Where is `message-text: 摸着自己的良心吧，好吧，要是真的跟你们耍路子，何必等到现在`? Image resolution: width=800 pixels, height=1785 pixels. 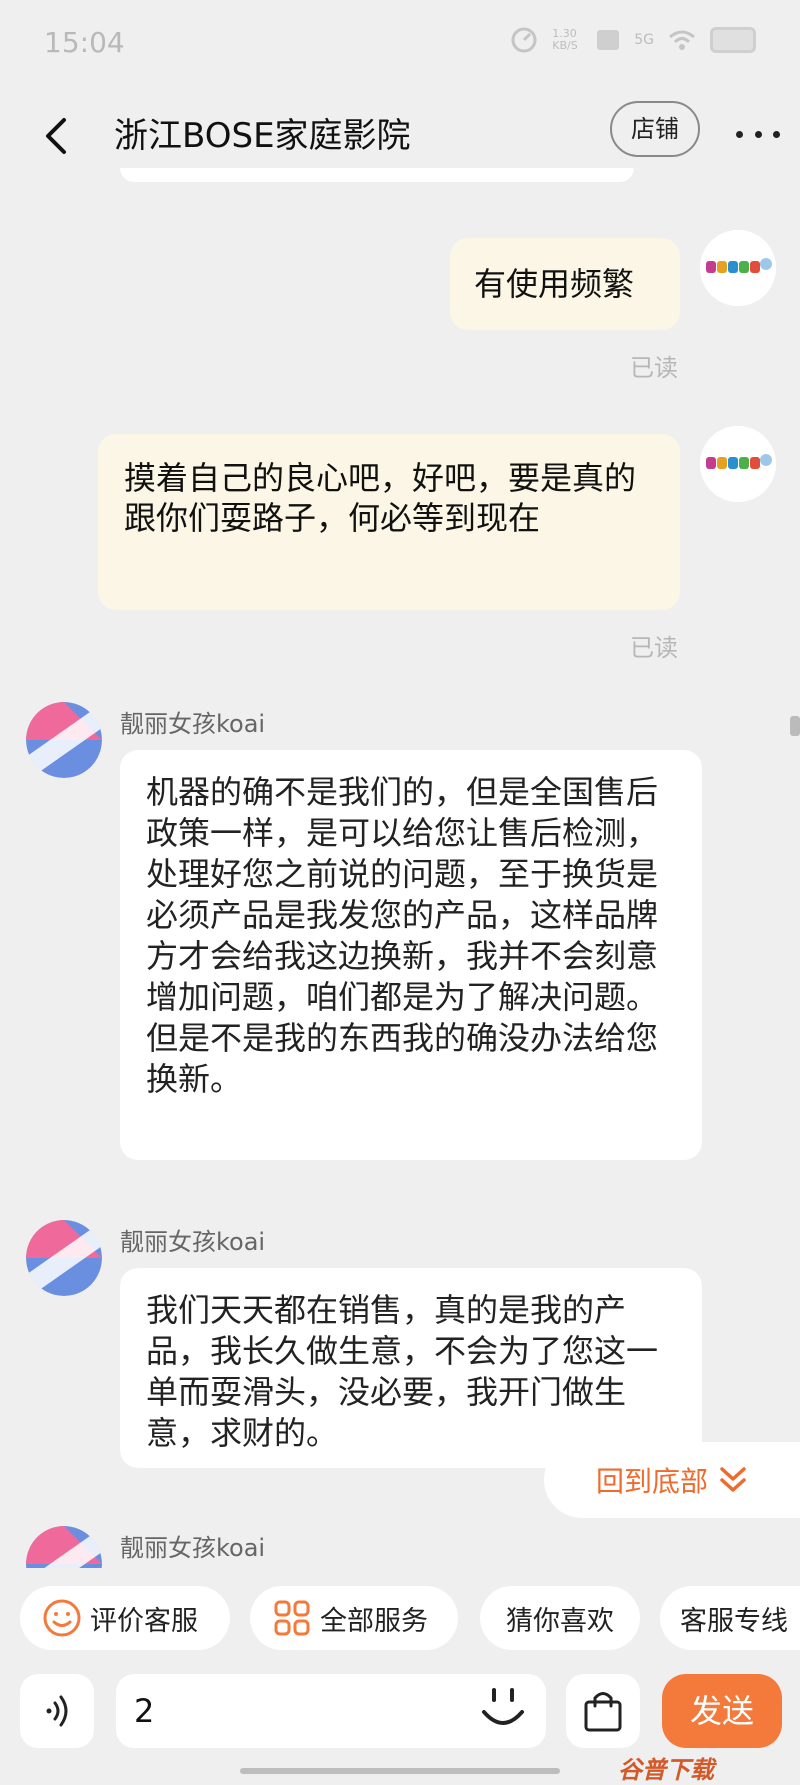 message-text: 摸着自己的良心吧，好吧，要是真的跟你们耍路子，何必等到现在 is located at coordinates (380, 498).